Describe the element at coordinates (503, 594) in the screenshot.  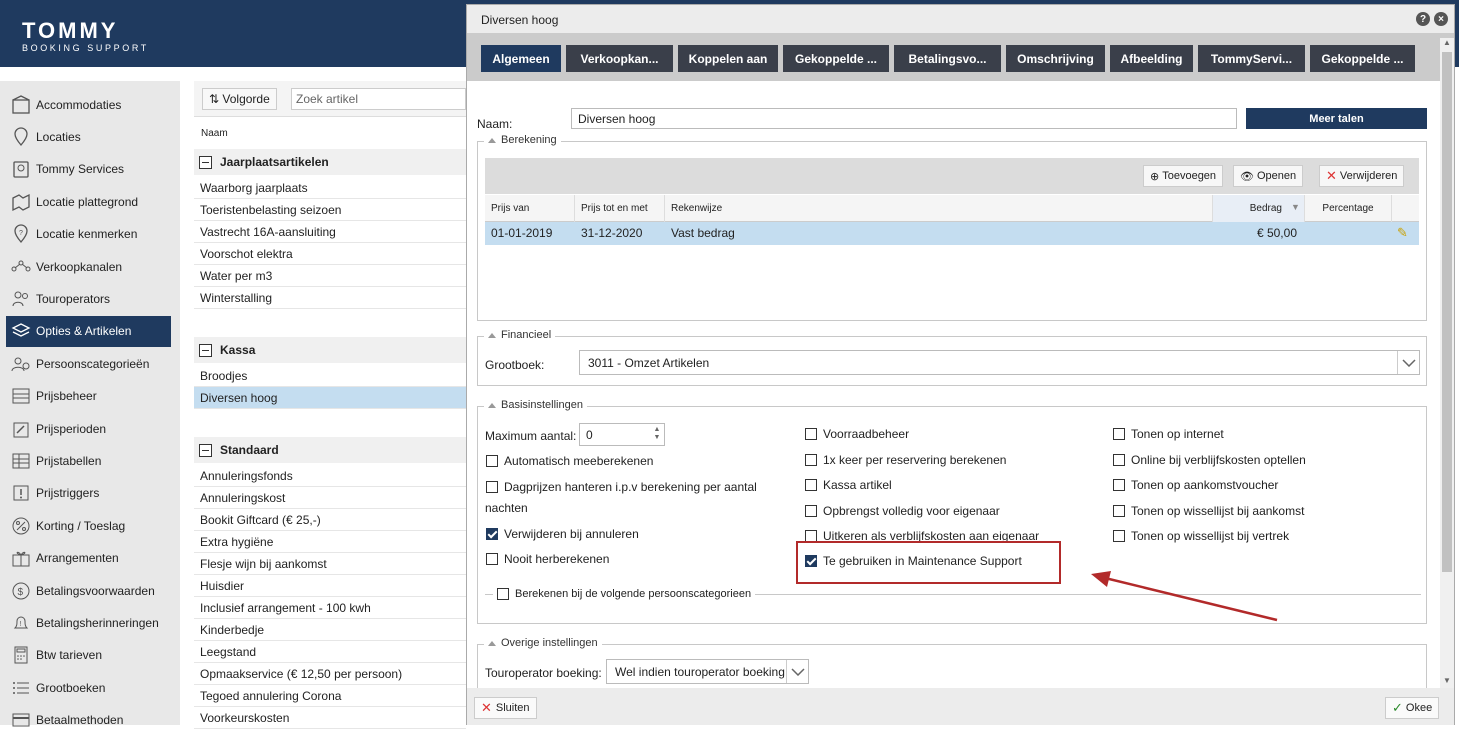
I see `persoons-checkbox` at that location.